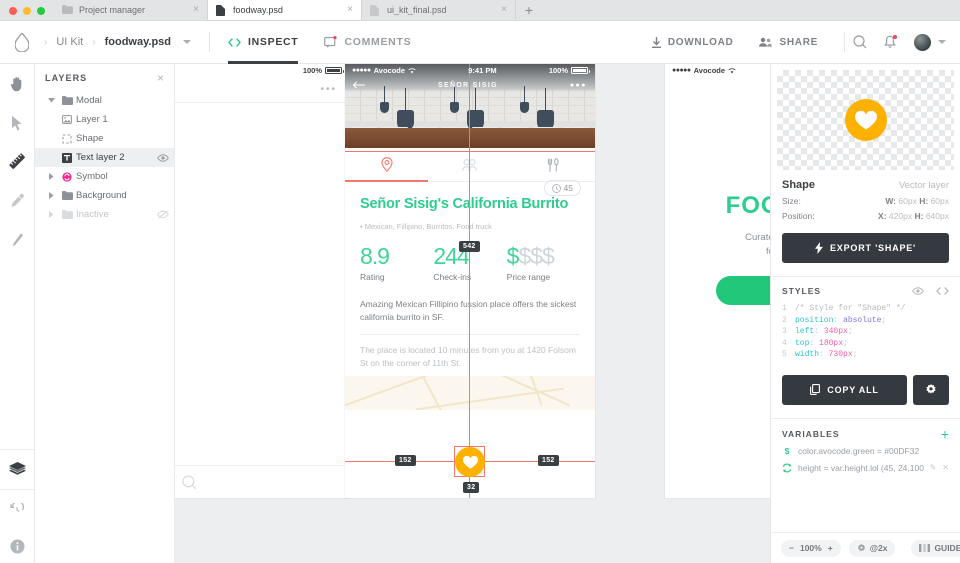 This screenshot has width=960, height=563. I want to click on cursor-icon, so click(17, 122).